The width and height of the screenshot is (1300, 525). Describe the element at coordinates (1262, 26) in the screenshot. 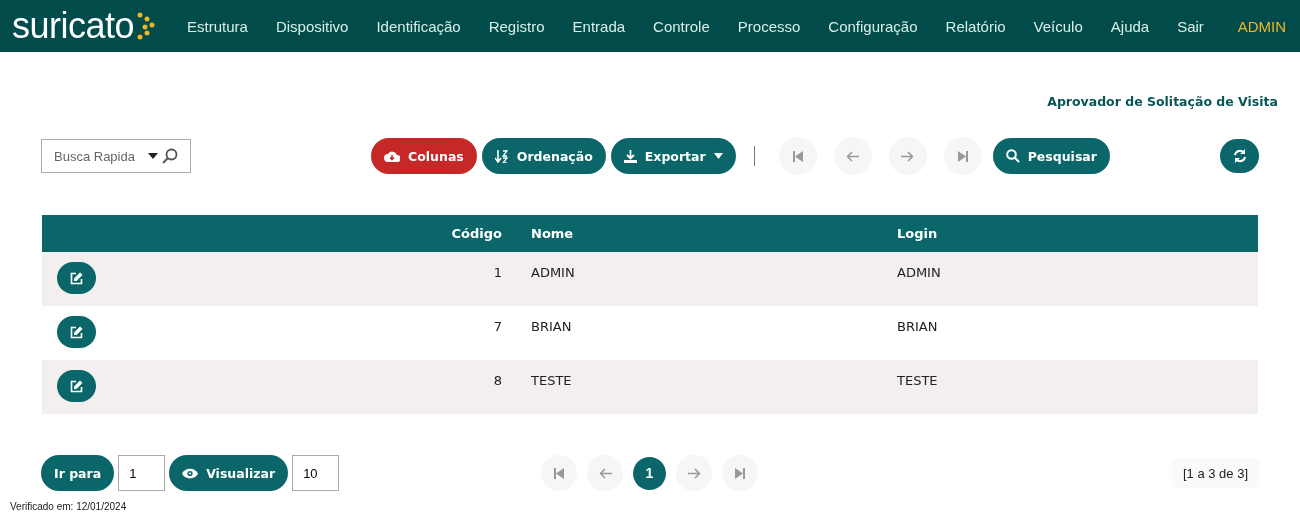

I see `user-name: ADMIN` at that location.